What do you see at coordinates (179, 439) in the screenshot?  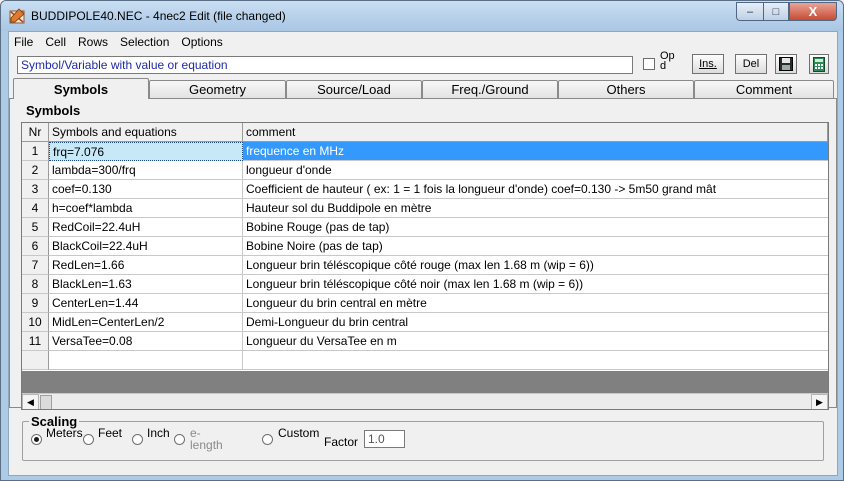 I see `radio-e-length` at bounding box center [179, 439].